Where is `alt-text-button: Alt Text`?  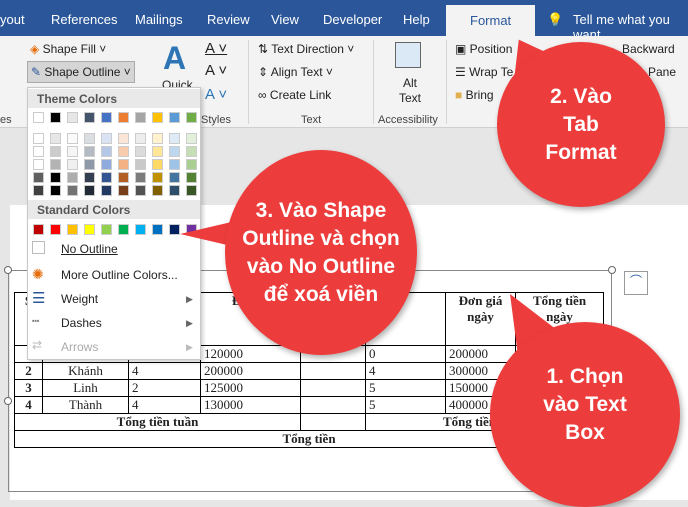 alt-text-button: Alt Text is located at coordinates (410, 91).